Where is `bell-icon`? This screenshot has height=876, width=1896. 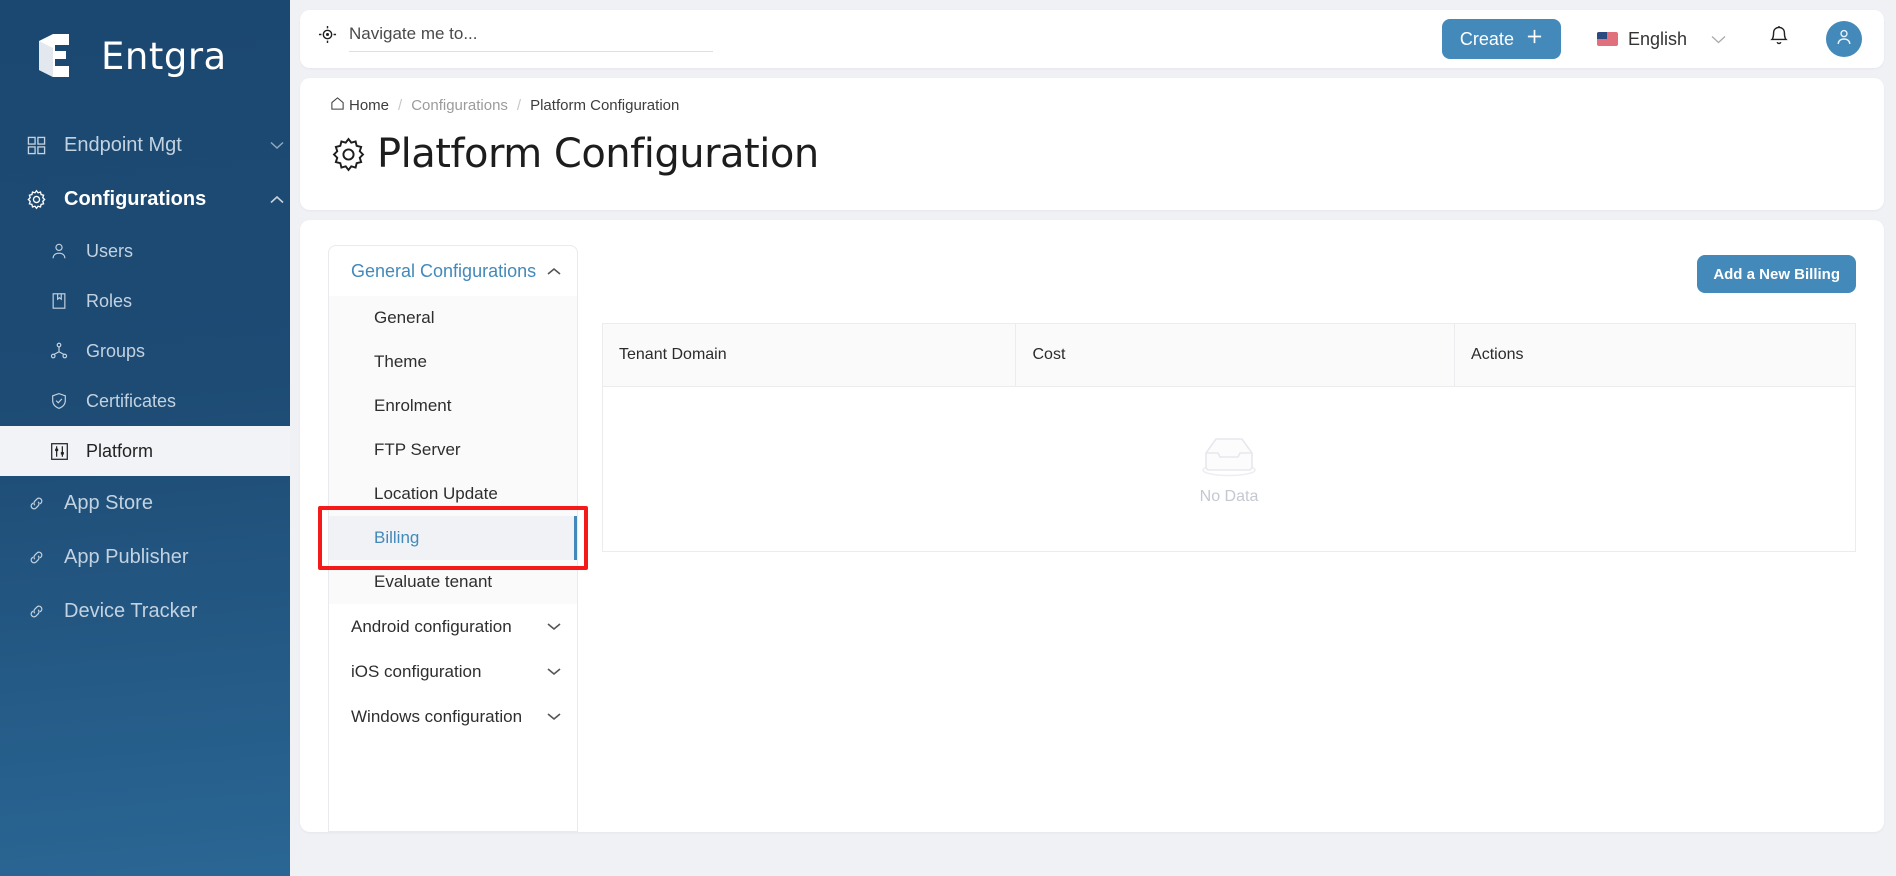 bell-icon is located at coordinates (1779, 39).